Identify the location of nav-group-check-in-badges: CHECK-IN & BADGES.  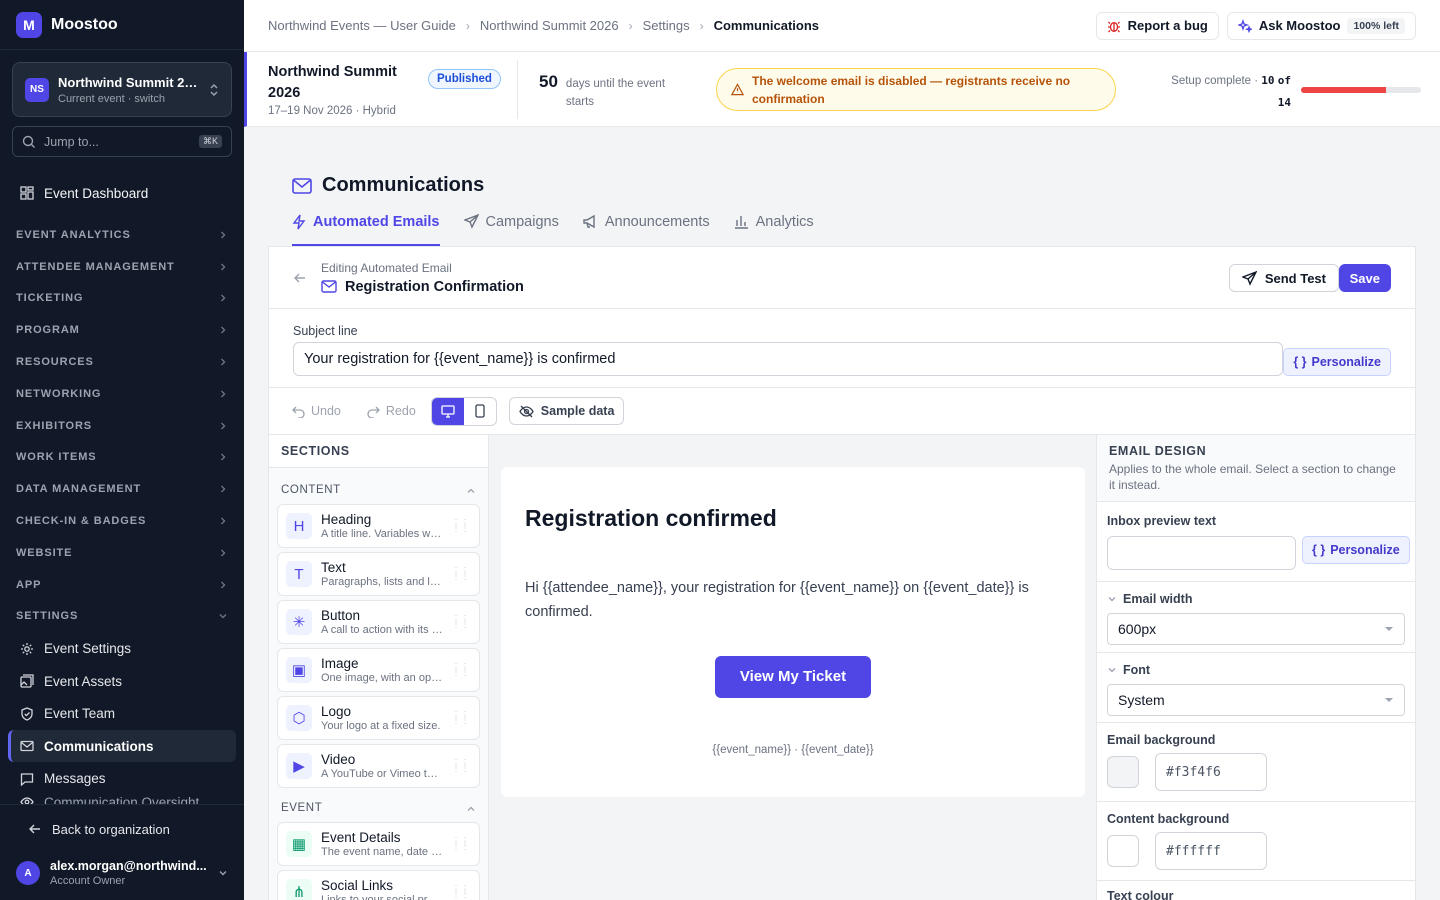
(122, 521).